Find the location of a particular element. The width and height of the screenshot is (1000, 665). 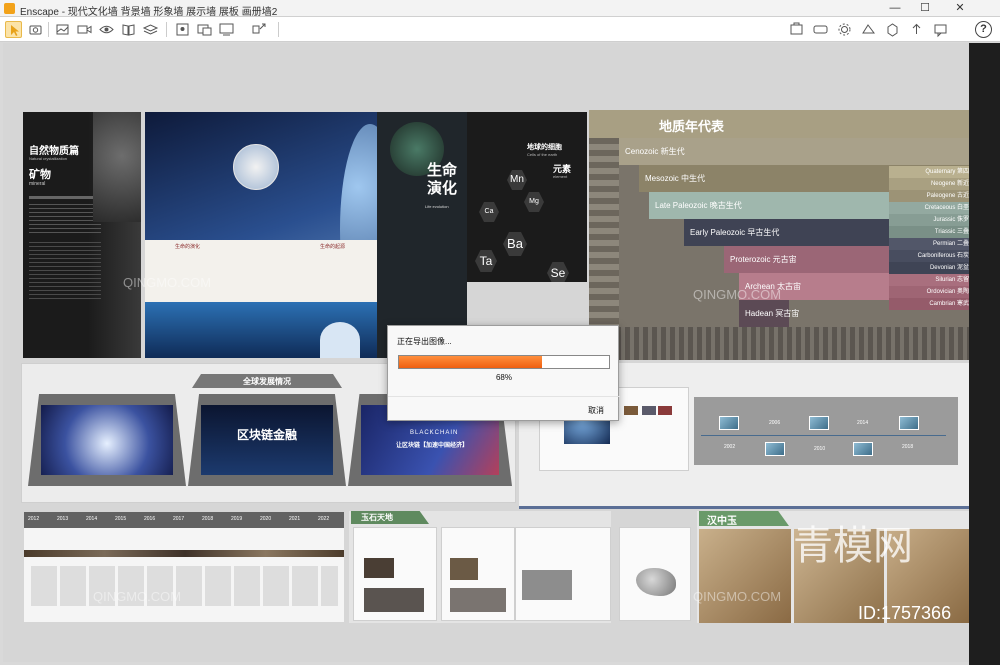

stone-card is located at coordinates (655, 574).